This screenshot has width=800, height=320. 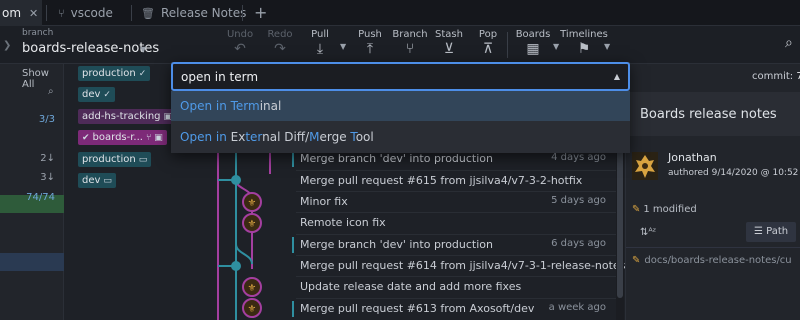 What do you see at coordinates (293, 159) in the screenshot?
I see `branch-stripe` at bounding box center [293, 159].